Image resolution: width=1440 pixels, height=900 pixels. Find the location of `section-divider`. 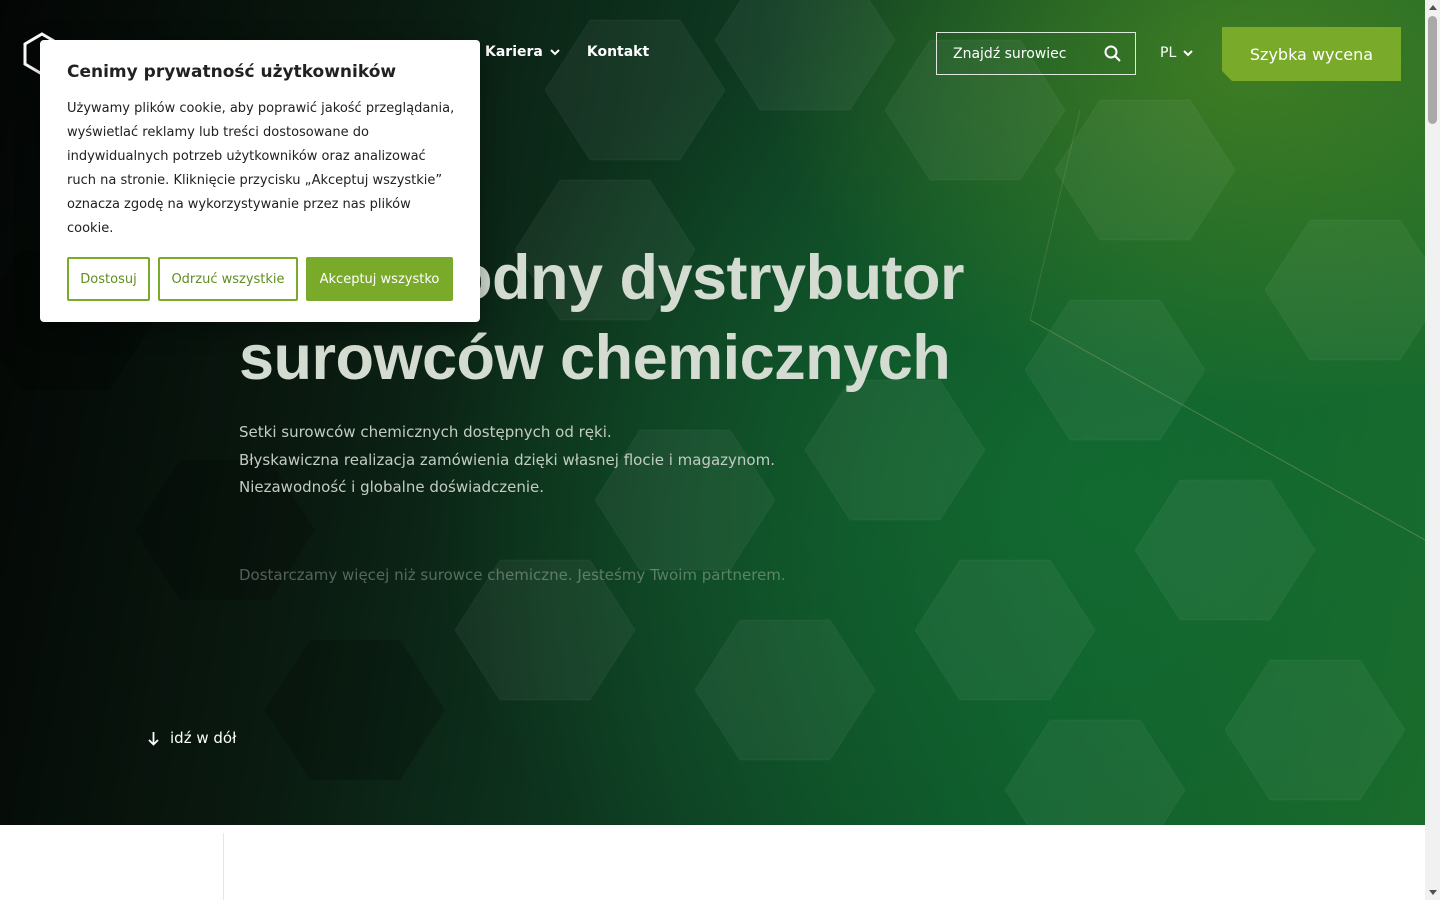

section-divider is located at coordinates (223, 866).